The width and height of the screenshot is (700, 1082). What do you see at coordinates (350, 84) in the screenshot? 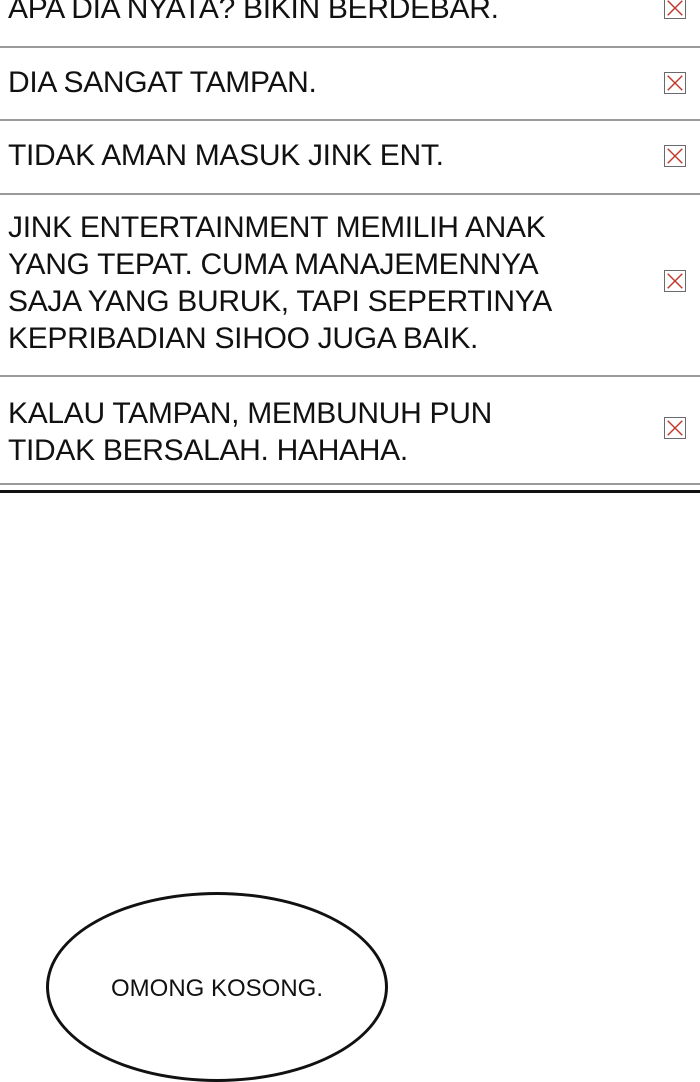
I see `comment-item: DIA SANGAT TAMPAN.` at bounding box center [350, 84].